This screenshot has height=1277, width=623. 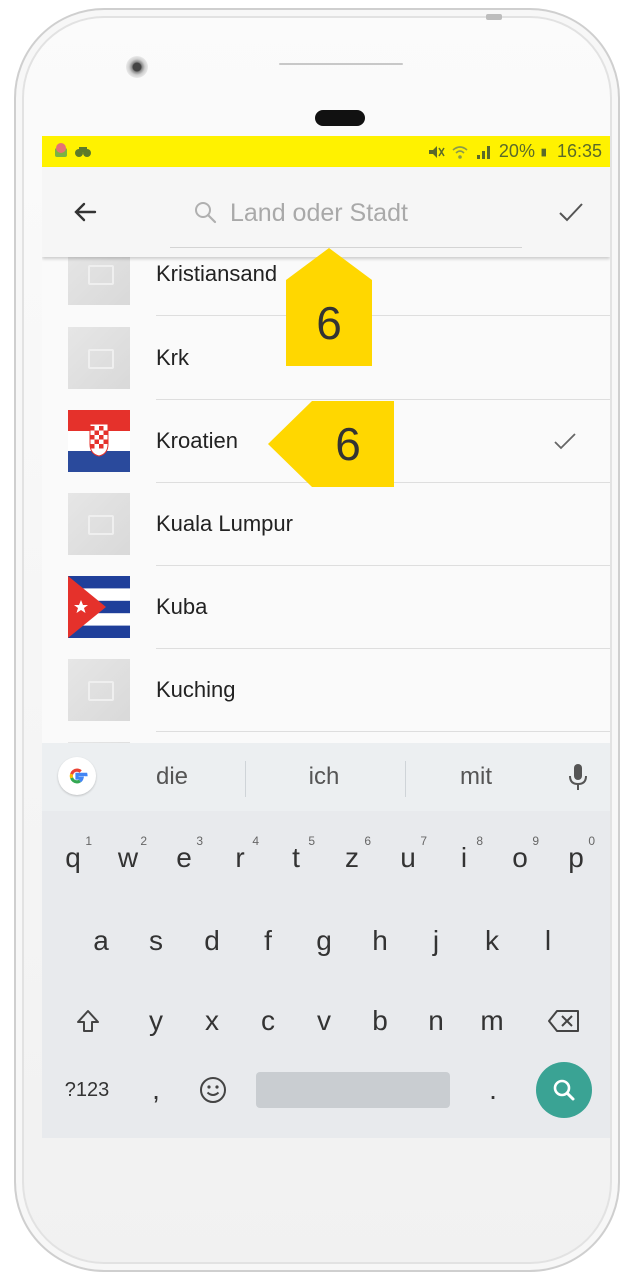 I want to click on shift-icon, so click(x=88, y=1021).